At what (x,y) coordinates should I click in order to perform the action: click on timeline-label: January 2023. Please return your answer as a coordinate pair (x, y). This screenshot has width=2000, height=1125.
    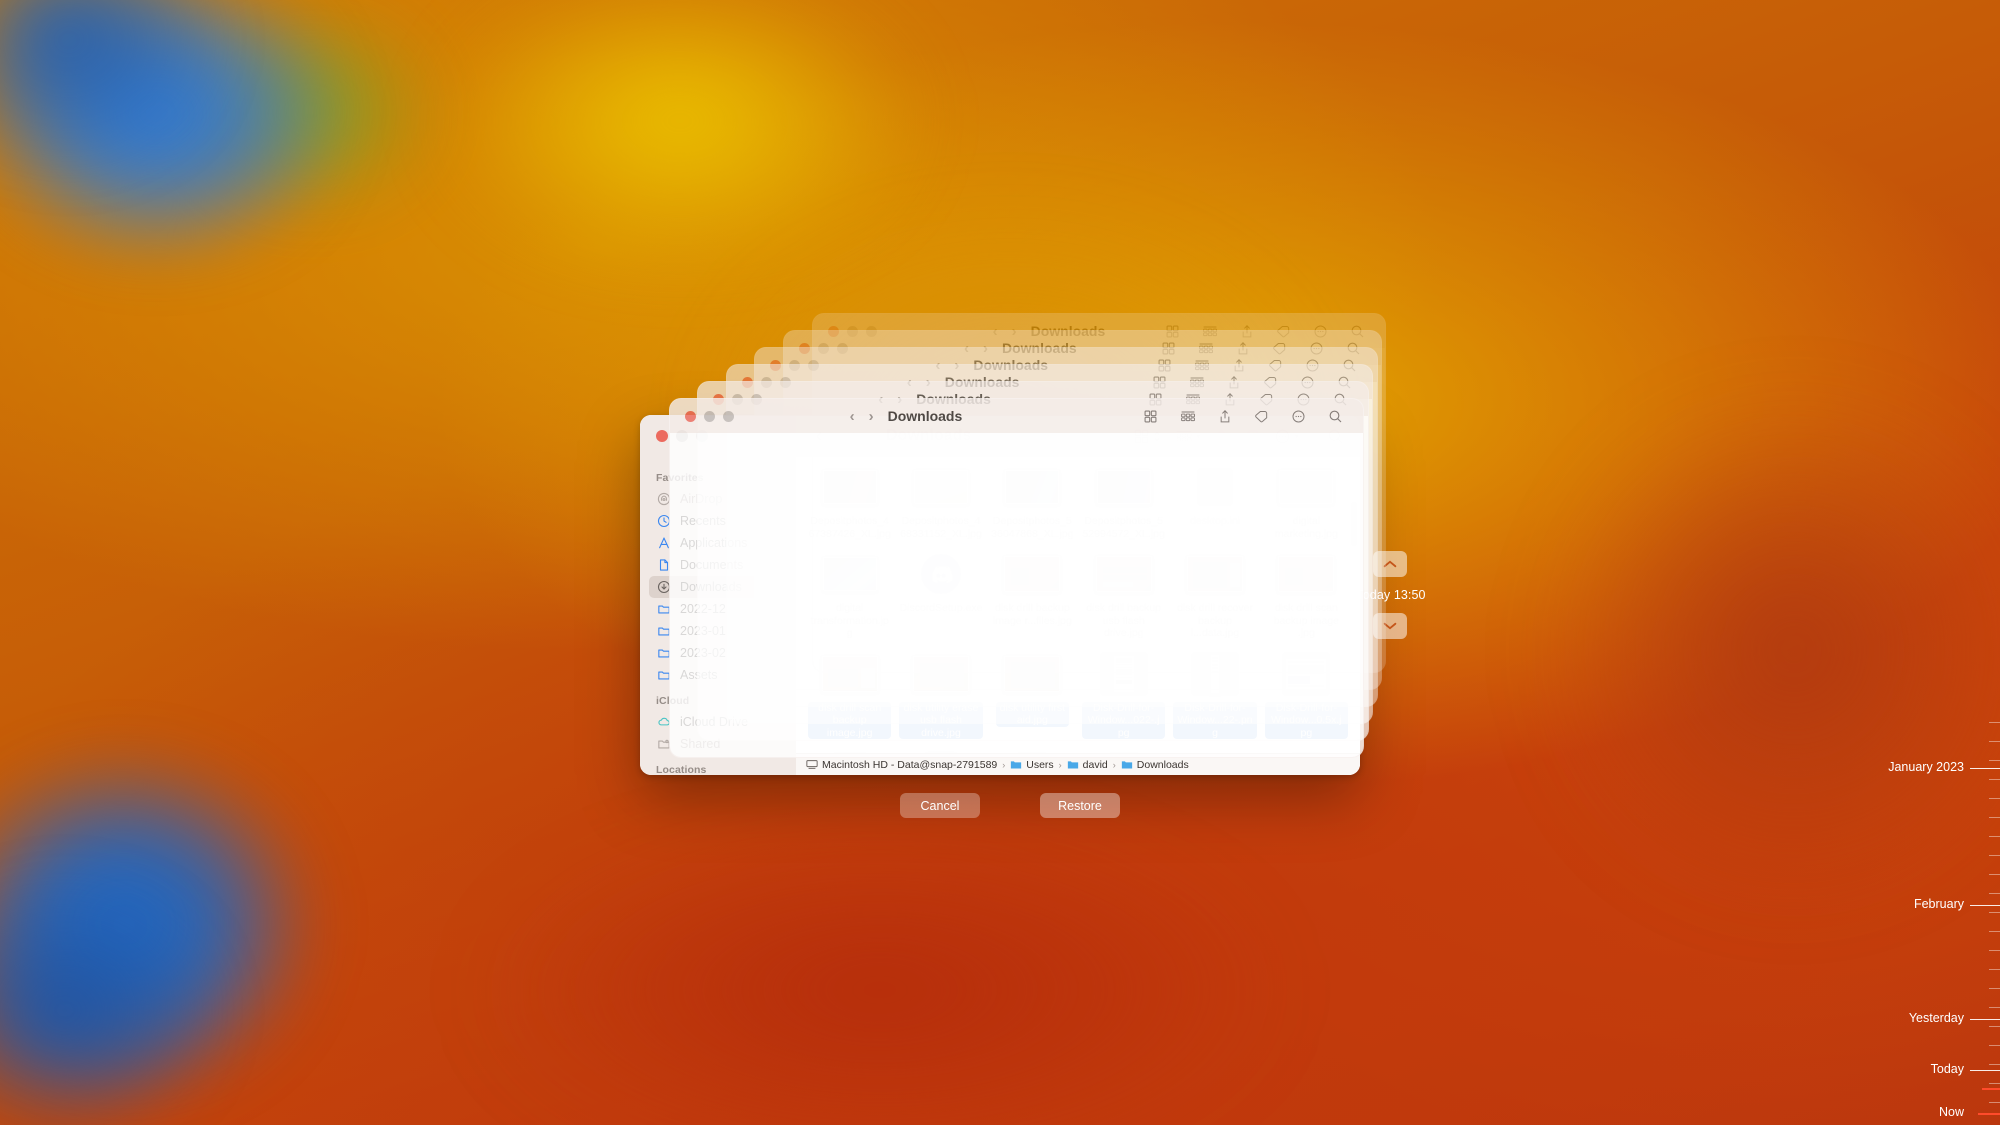
    Looking at the image, I should click on (1926, 767).